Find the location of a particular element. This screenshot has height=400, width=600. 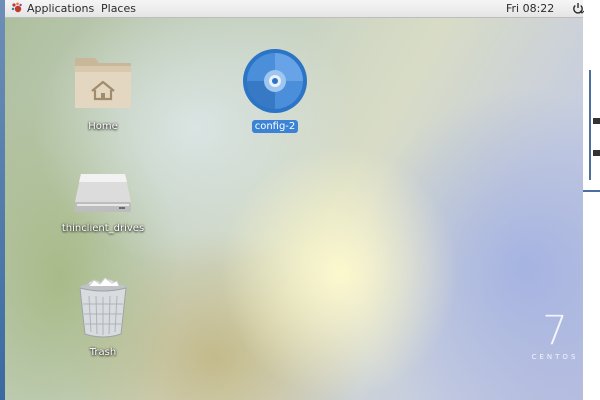

clock-label: Fri 08:22 is located at coordinates (530, 8).